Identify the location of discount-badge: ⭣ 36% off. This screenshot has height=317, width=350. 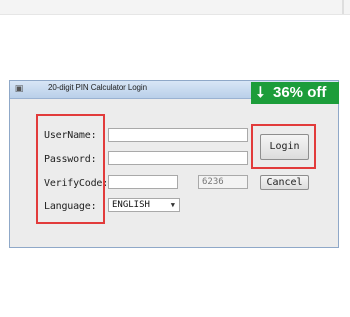
(295, 93).